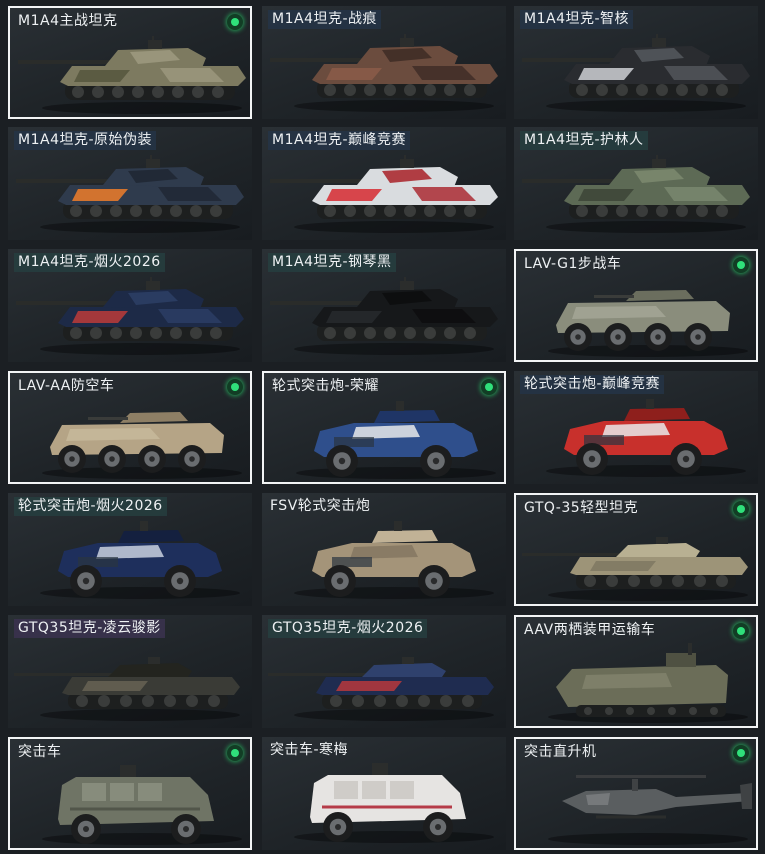 The height and width of the screenshot is (854, 765). Describe the element at coordinates (130, 427) in the screenshot. I see `vehicle-card: LAV-AA防空车` at that location.